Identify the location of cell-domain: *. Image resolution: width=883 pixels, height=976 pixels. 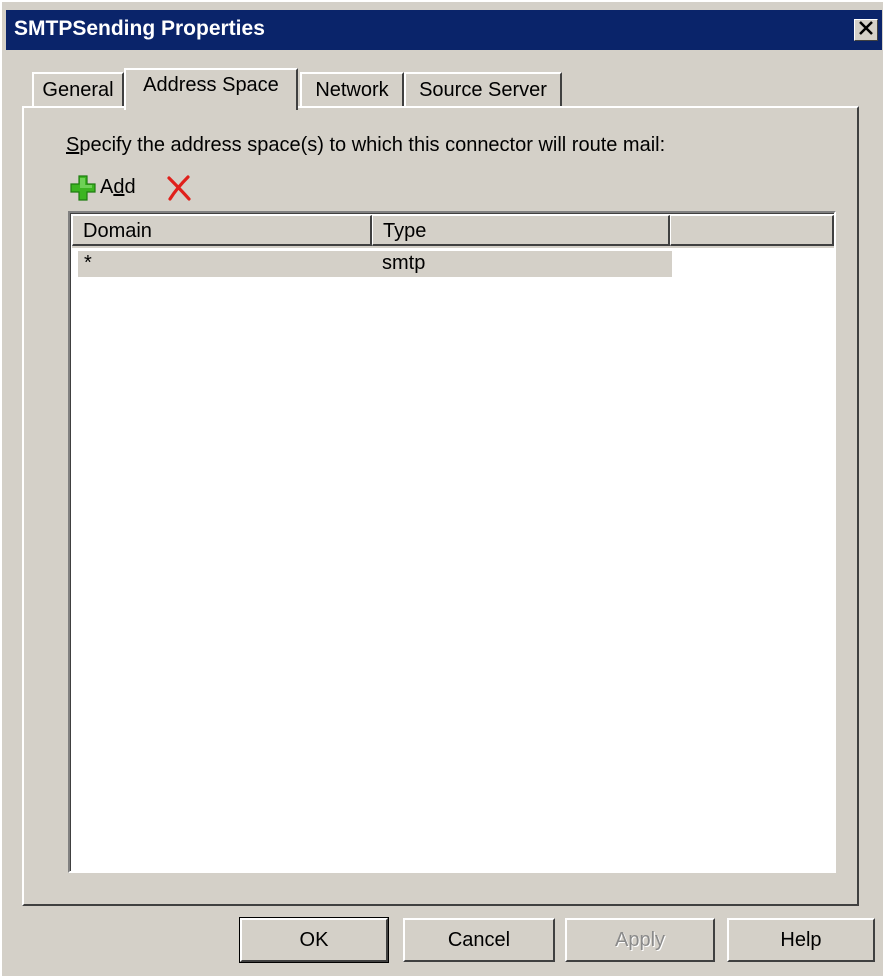
(88, 263).